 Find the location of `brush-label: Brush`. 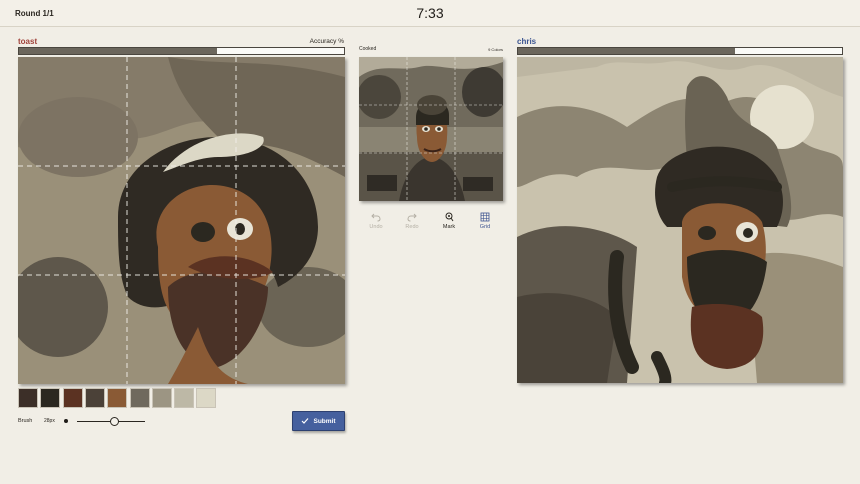

brush-label: Brush is located at coordinates (25, 421).